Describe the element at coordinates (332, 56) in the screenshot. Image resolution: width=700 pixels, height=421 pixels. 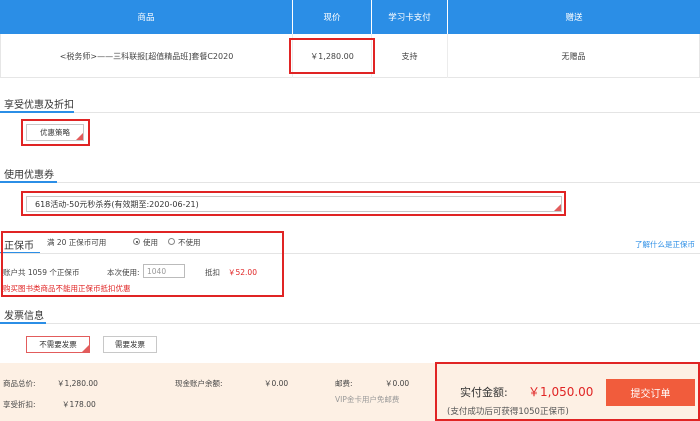
I see `price-highlight-box` at that location.